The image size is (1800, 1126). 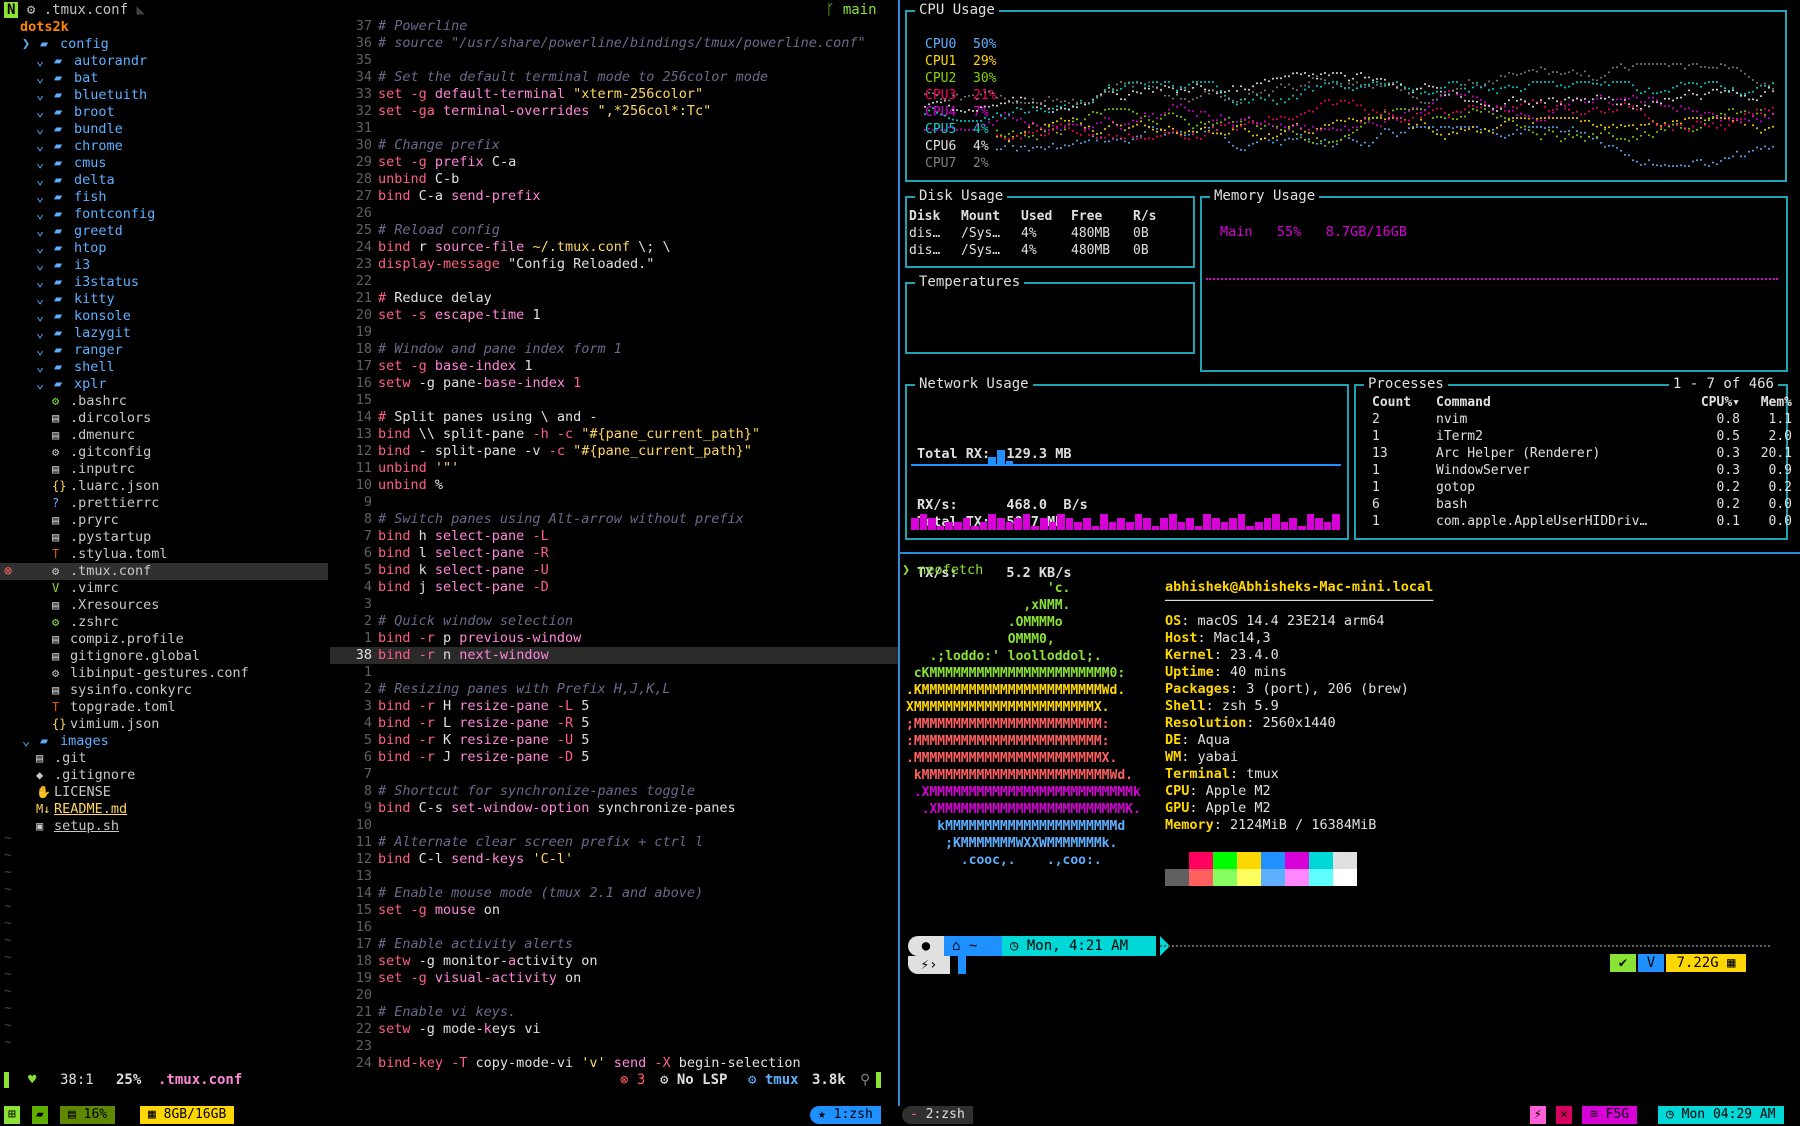 I want to click on tree-item: ▤ sysinfo.conkyrc, so click(x=164, y=690).